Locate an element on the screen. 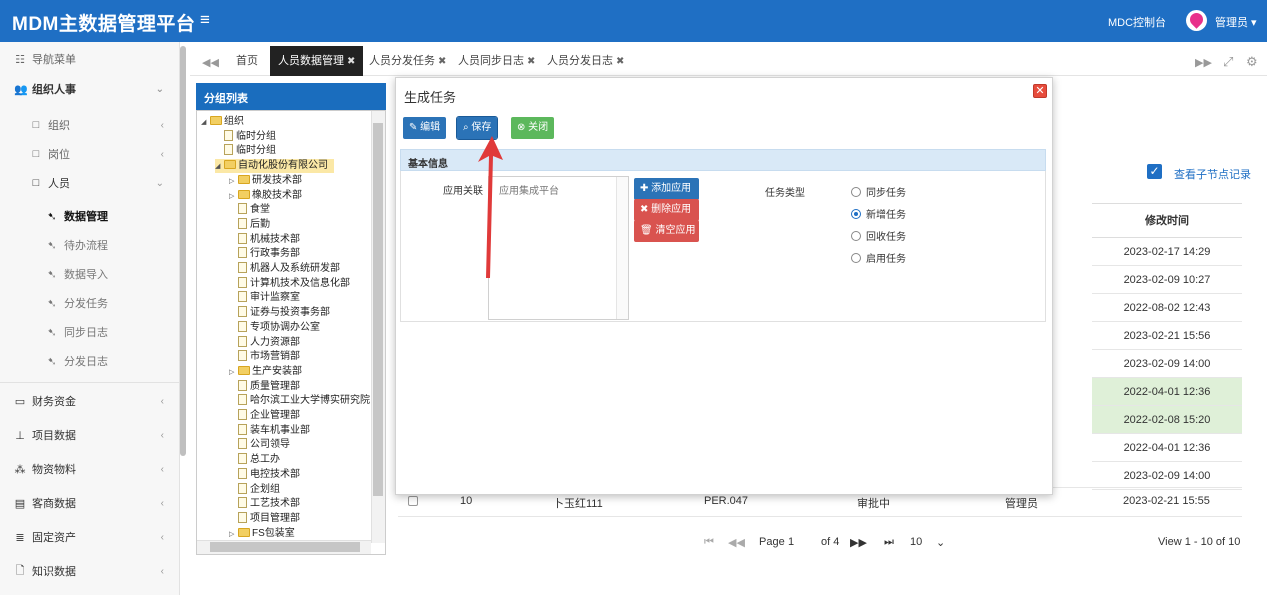 The height and width of the screenshot is (595, 1267). tree-node: 质量管理部 is located at coordinates (264, 386).